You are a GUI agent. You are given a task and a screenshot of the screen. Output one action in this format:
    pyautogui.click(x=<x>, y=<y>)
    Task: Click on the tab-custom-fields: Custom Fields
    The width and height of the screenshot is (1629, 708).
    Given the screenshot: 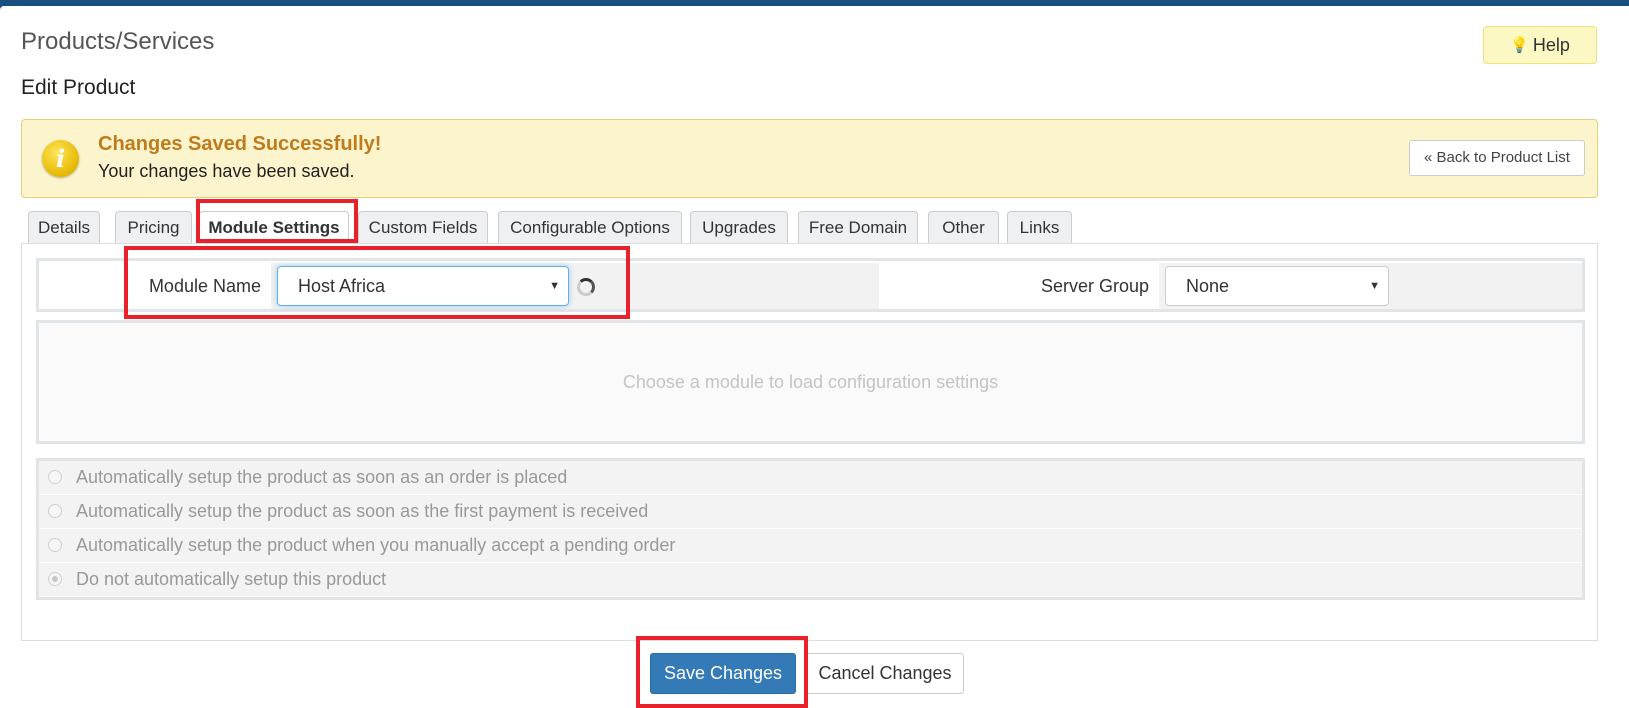 What is the action you would take?
    pyautogui.click(x=423, y=227)
    